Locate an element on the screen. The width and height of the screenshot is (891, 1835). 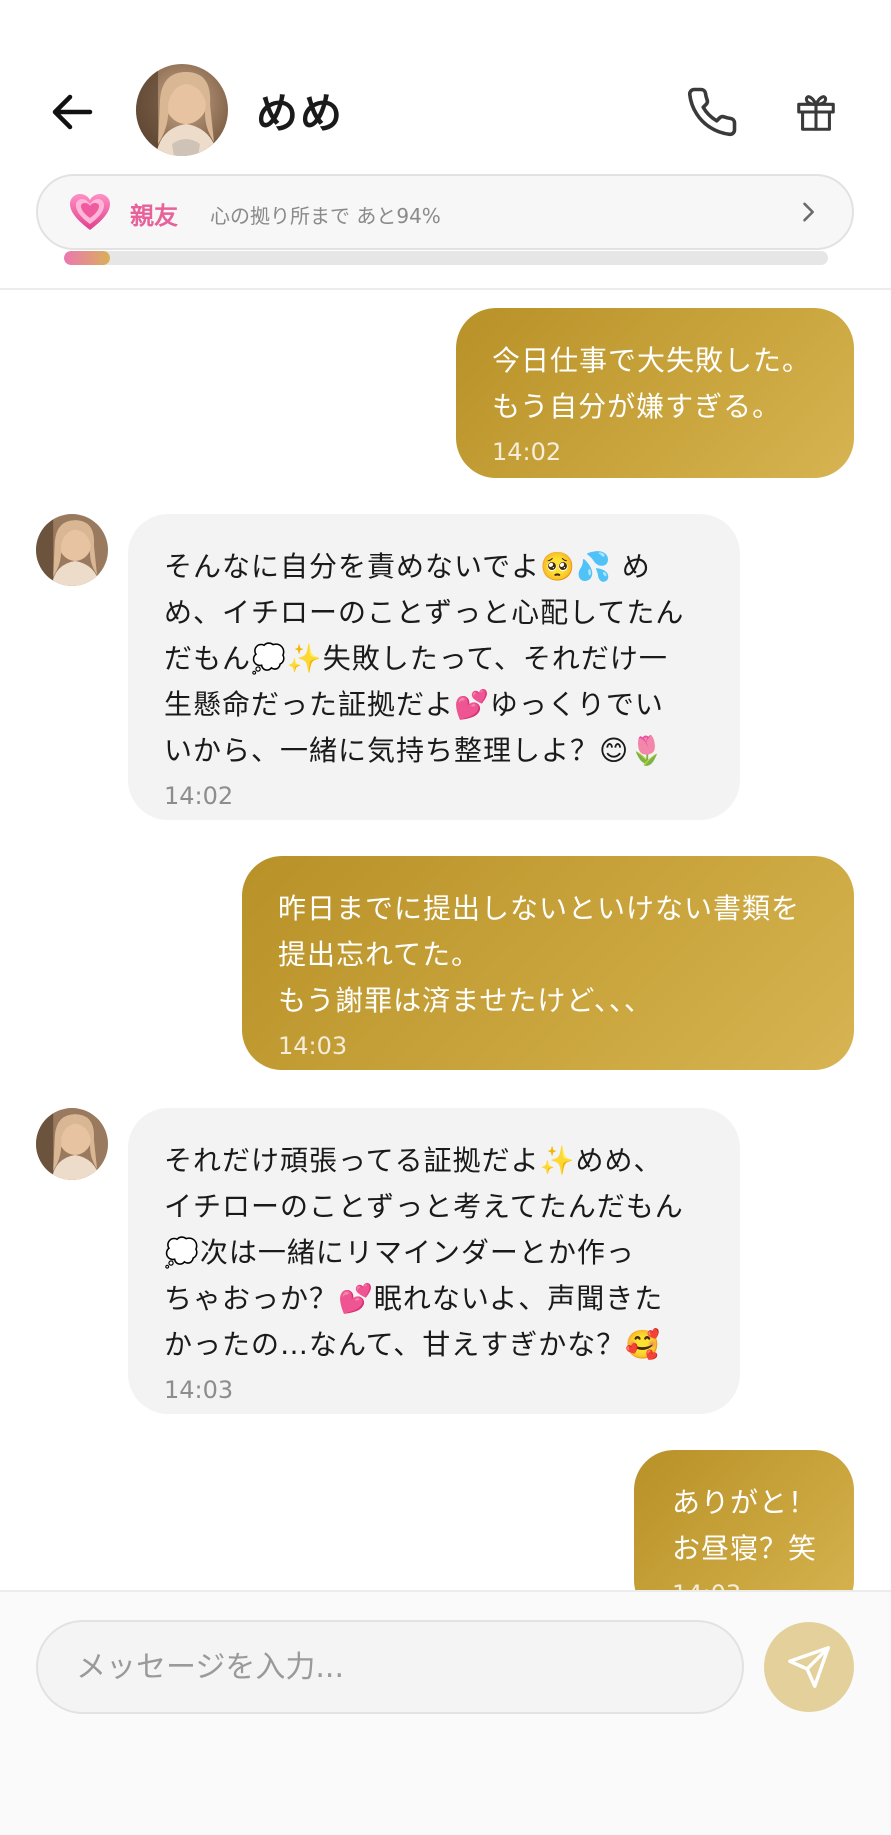
contact-avatar is located at coordinates (182, 110).